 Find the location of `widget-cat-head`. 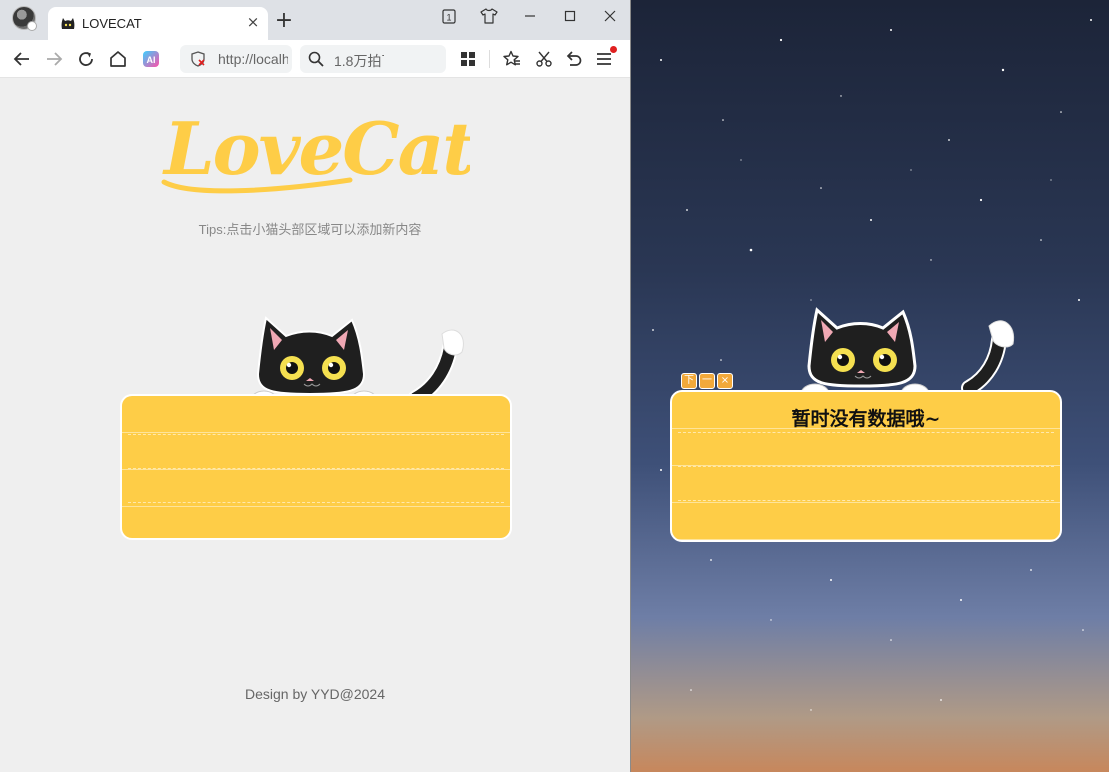

widget-cat-head is located at coordinates (912, 354).